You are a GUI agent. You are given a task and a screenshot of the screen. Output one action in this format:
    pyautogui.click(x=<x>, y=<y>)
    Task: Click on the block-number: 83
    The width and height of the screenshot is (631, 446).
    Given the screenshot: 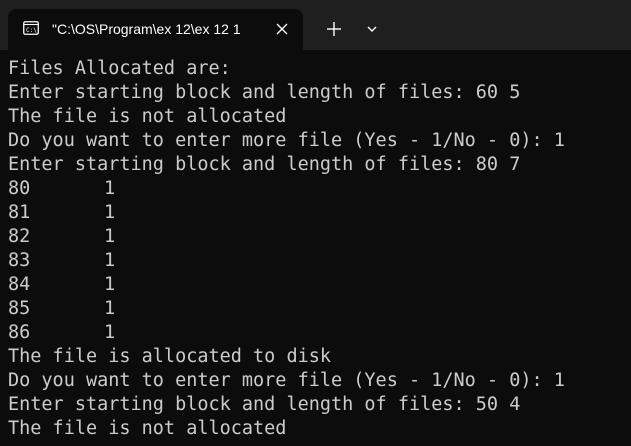 What is the action you would take?
    pyautogui.click(x=19, y=260)
    